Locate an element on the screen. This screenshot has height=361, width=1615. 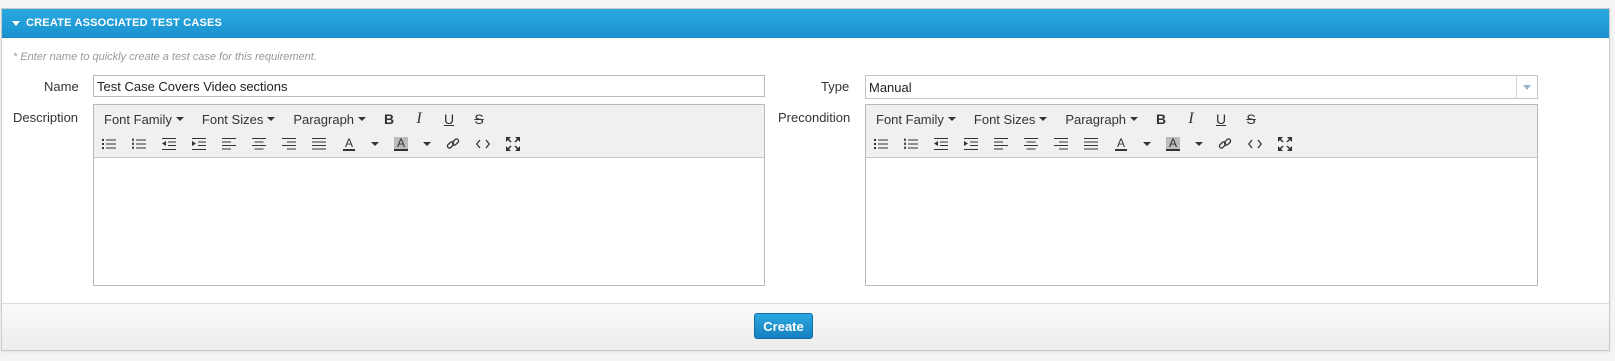
name-input is located at coordinates (429, 86).